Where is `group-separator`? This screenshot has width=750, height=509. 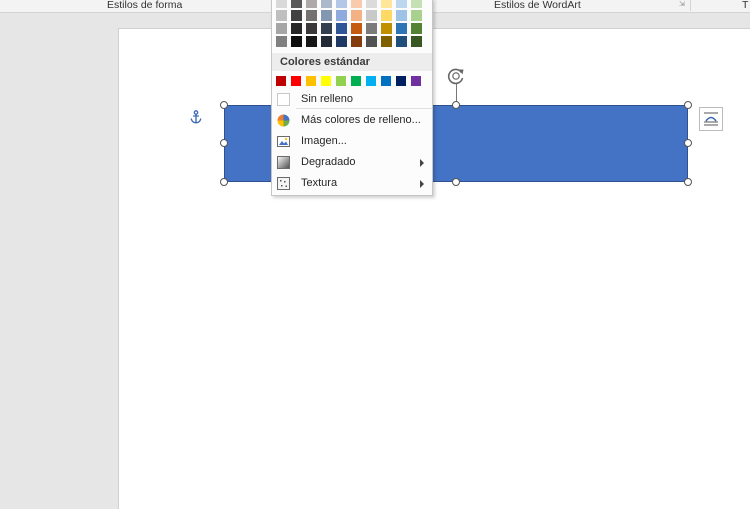 group-separator is located at coordinates (690, 5).